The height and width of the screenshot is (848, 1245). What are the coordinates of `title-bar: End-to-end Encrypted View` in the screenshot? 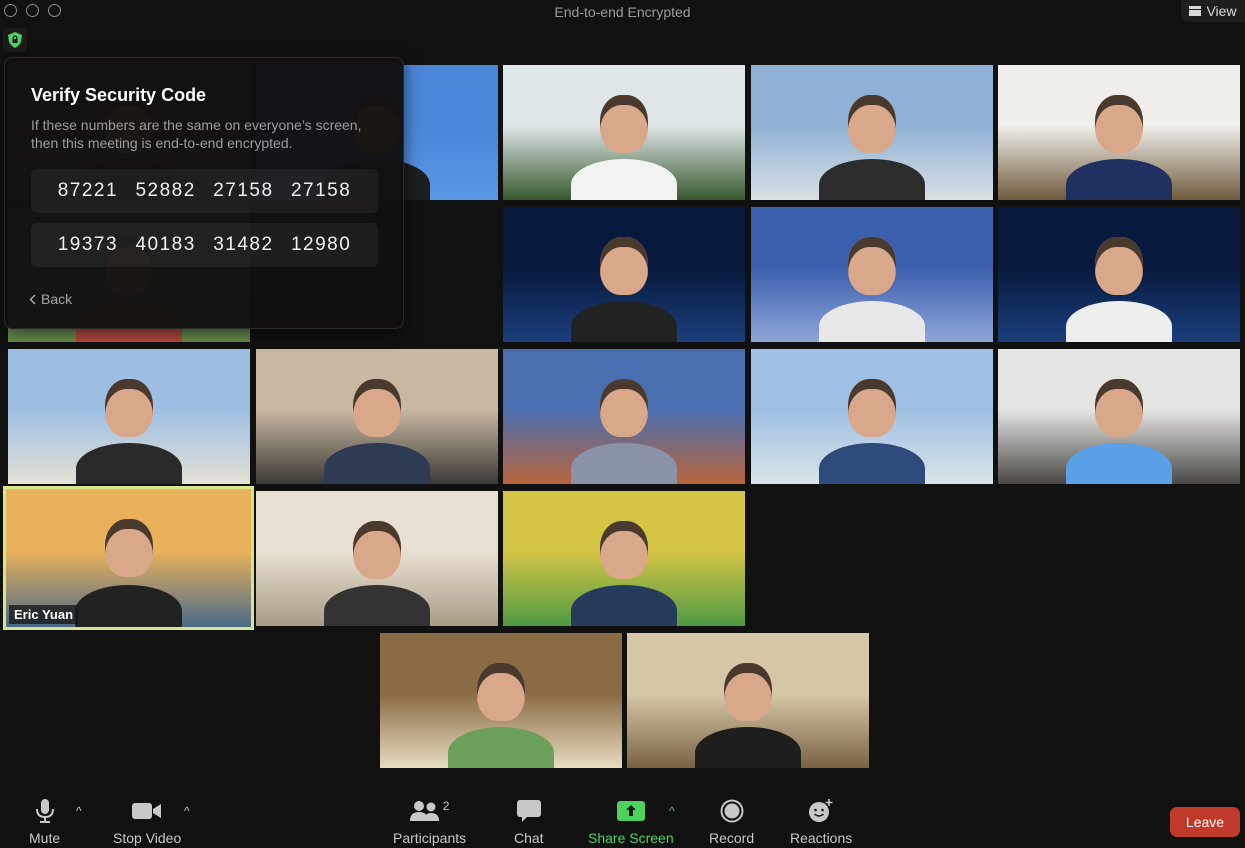 It's located at (622, 12).